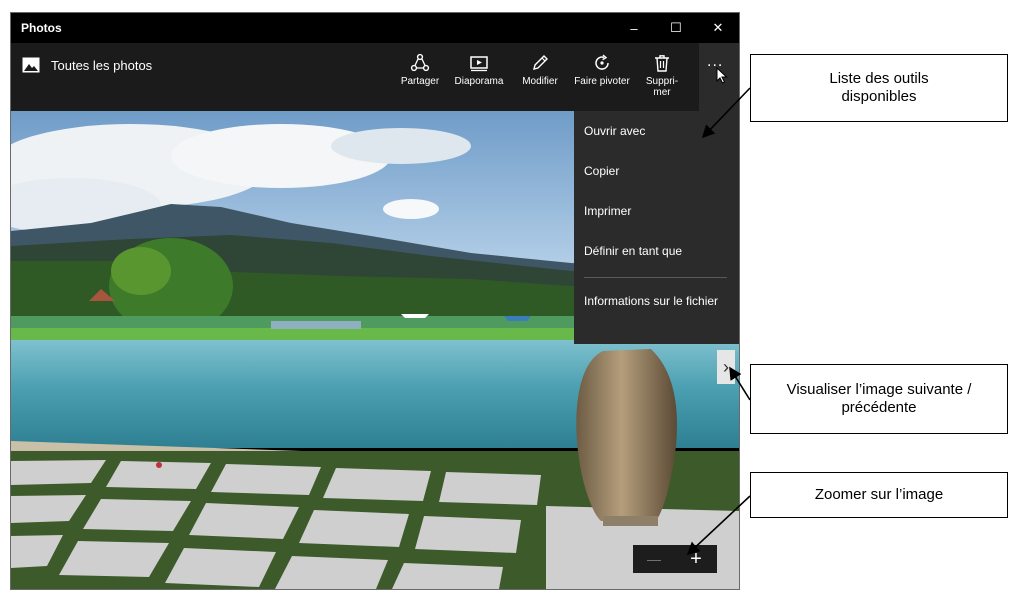 This screenshot has height=602, width=1024. What do you see at coordinates (718, 321) in the screenshot?
I see `callout-arrows` at bounding box center [718, 321].